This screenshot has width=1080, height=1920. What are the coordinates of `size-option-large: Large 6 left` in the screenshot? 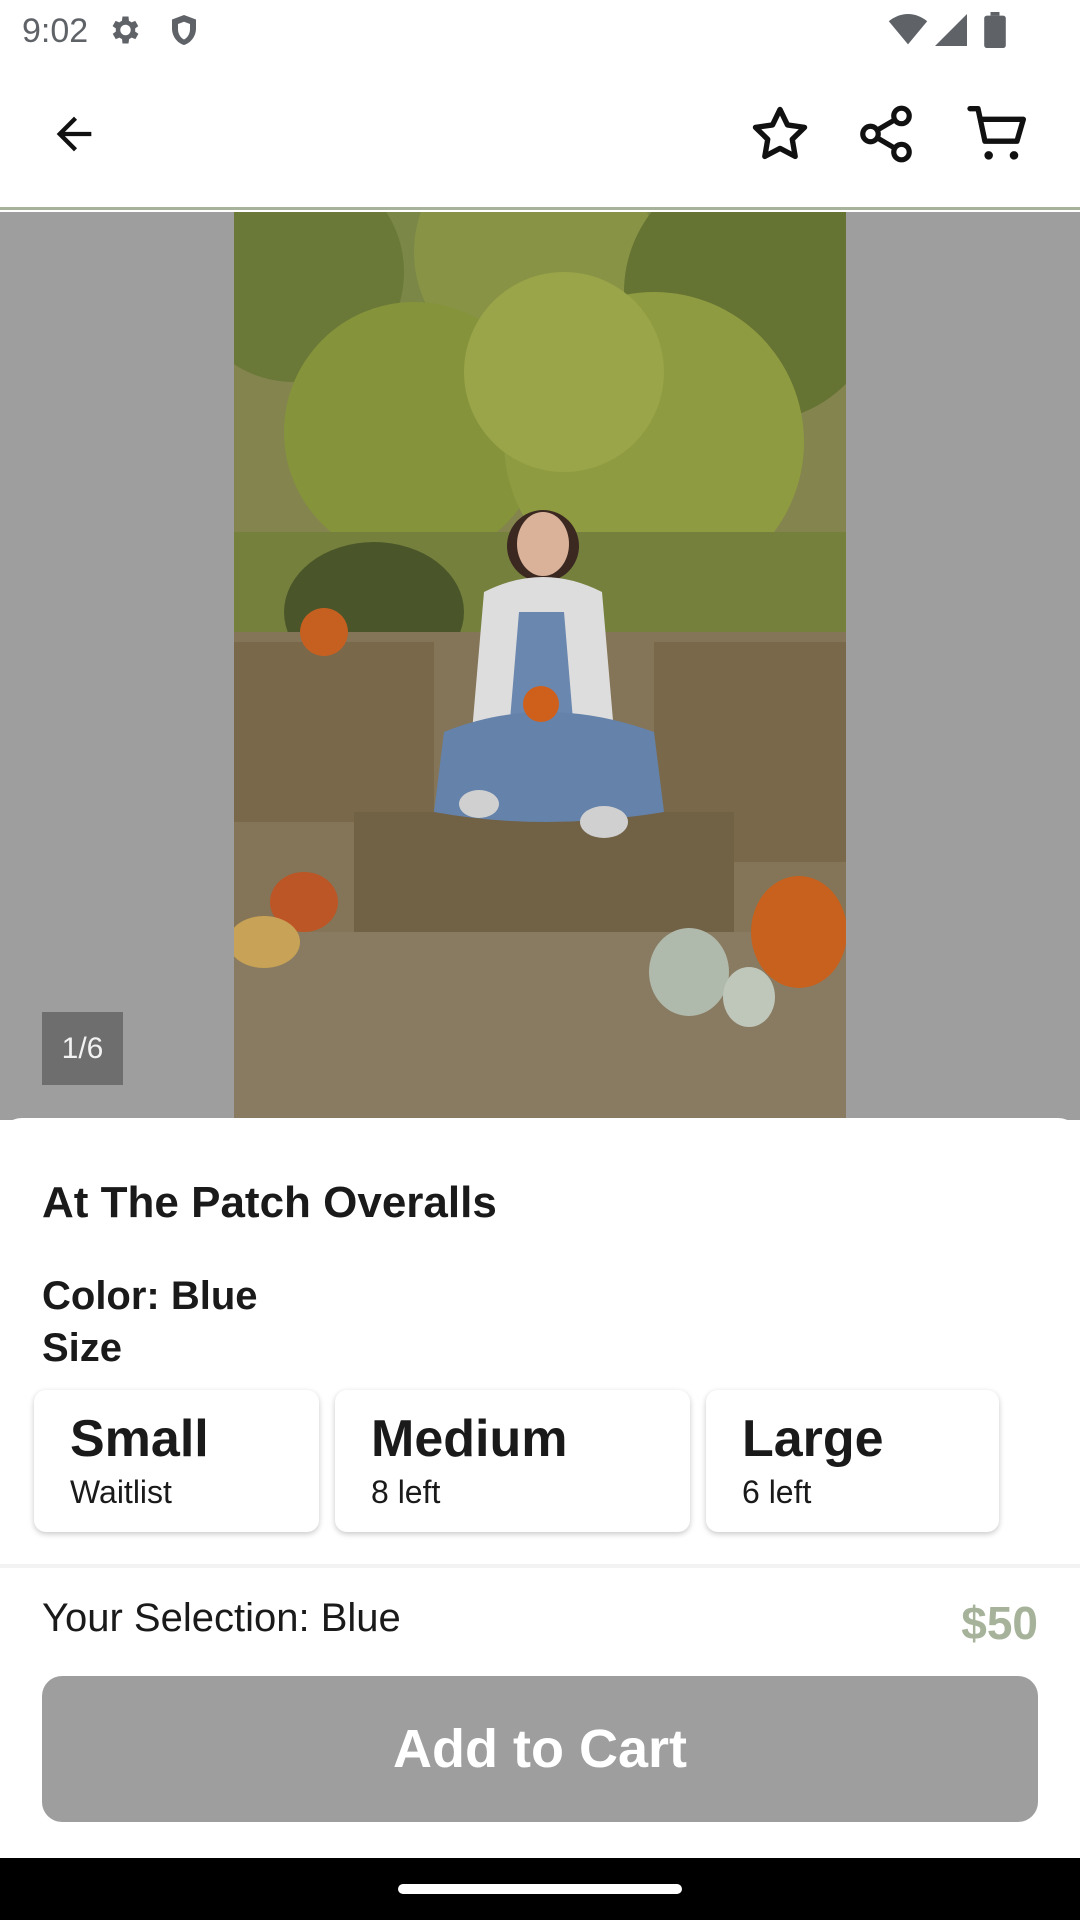 It's located at (852, 1461).